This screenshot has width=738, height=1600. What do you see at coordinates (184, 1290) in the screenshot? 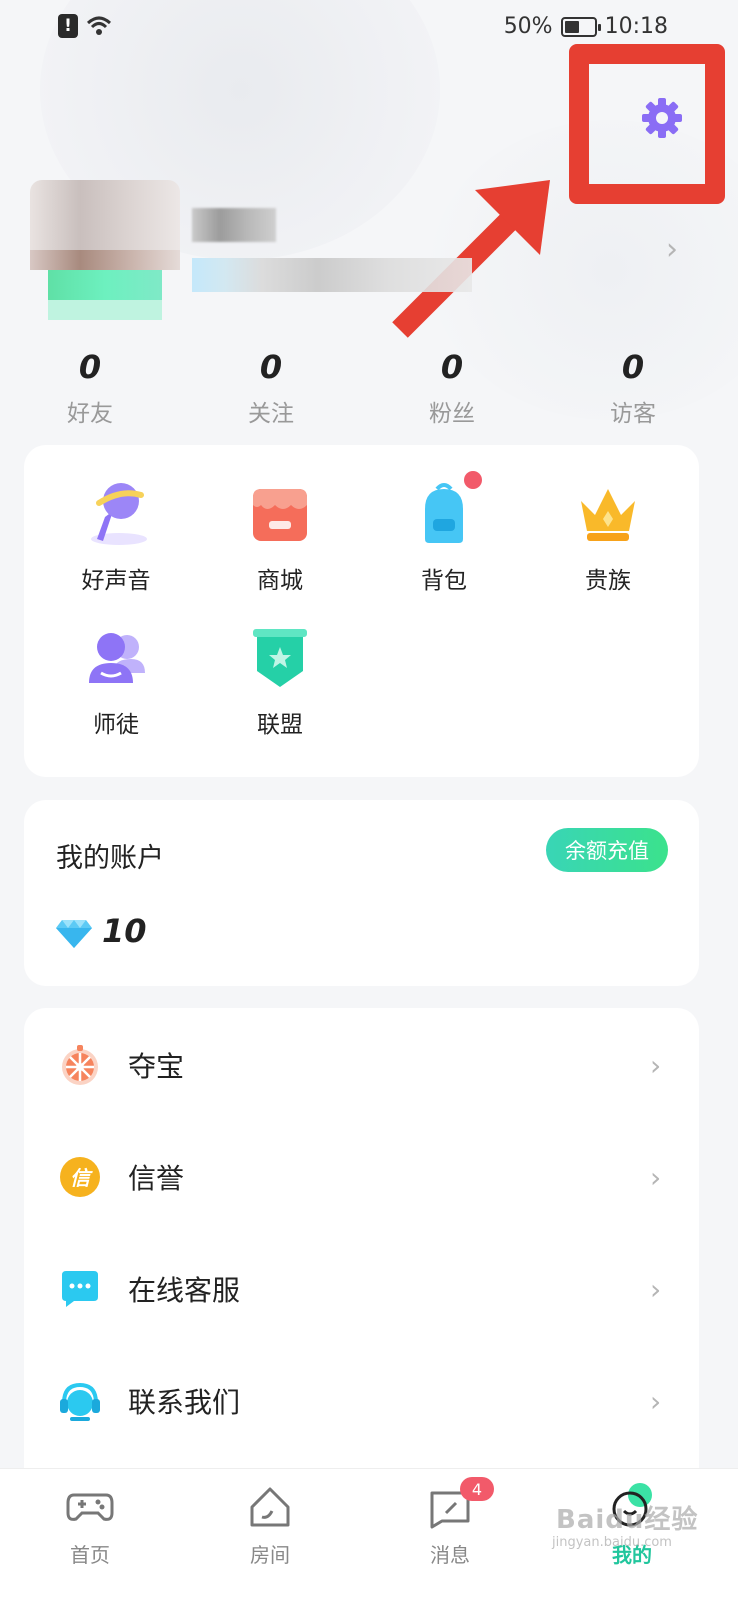
I see `menu-label: 在线客服` at bounding box center [184, 1290].